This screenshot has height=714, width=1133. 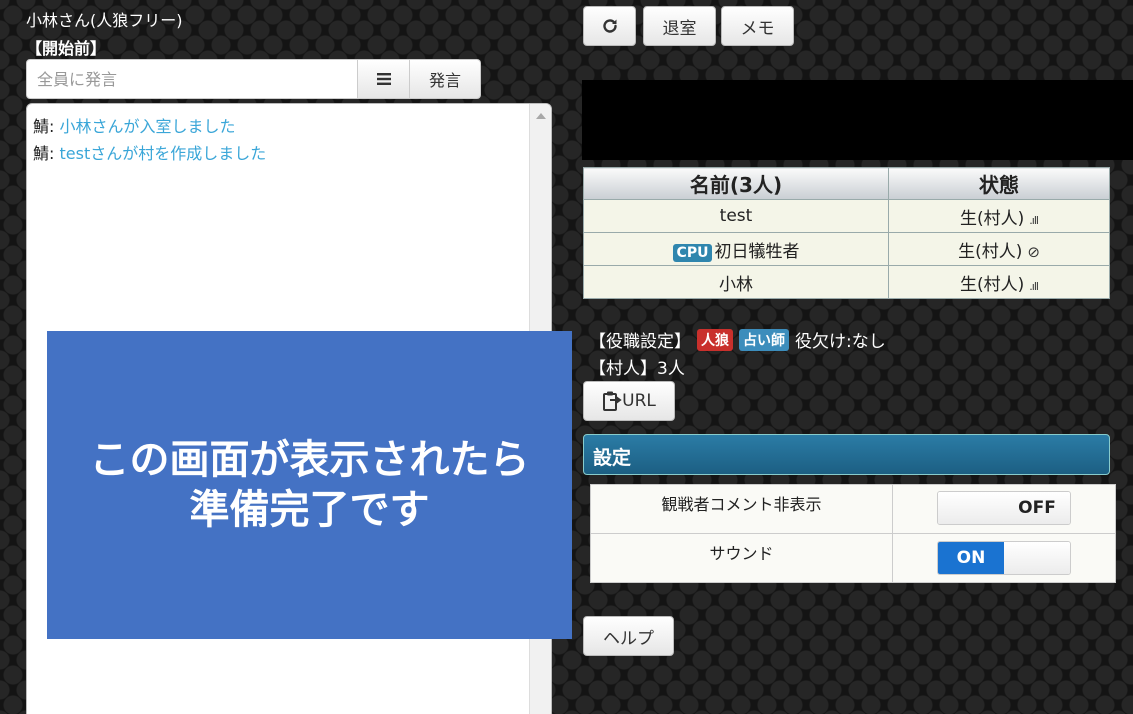 What do you see at coordinates (639, 401) in the screenshot?
I see `url-button-label: URL` at bounding box center [639, 401].